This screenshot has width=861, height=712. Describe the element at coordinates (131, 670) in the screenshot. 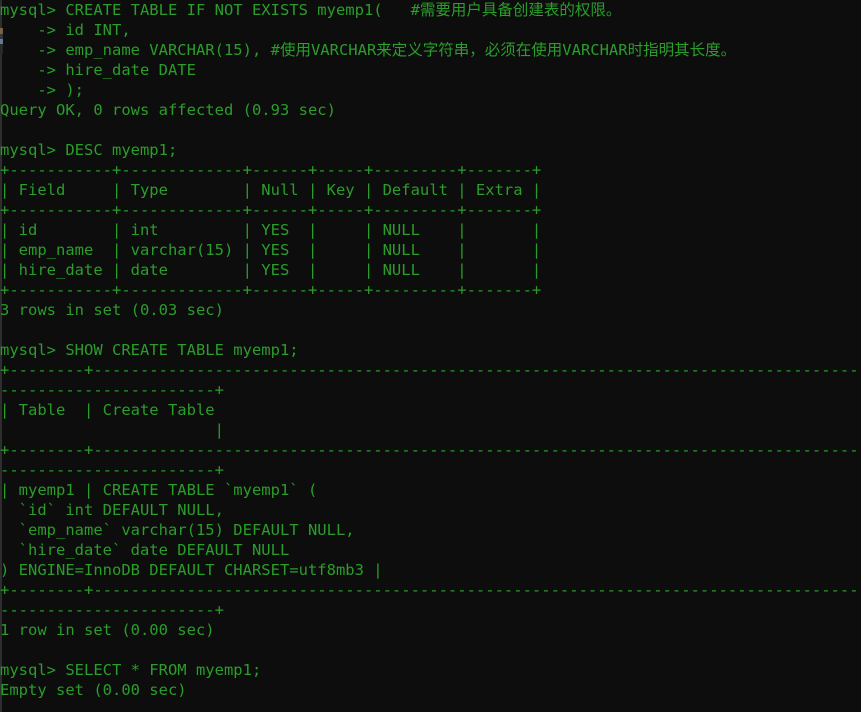

I see `terminal-line: mysql> SELECT * FROM myemp1;` at that location.